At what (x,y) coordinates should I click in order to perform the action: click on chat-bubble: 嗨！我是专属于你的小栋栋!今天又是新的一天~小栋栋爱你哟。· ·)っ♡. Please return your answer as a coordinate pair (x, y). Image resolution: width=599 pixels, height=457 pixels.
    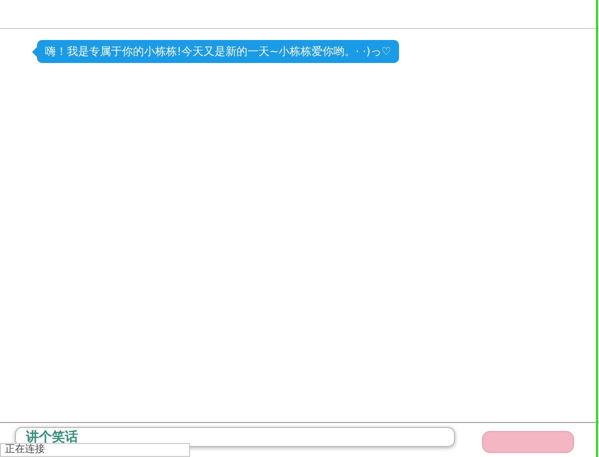
    Looking at the image, I should click on (218, 51).